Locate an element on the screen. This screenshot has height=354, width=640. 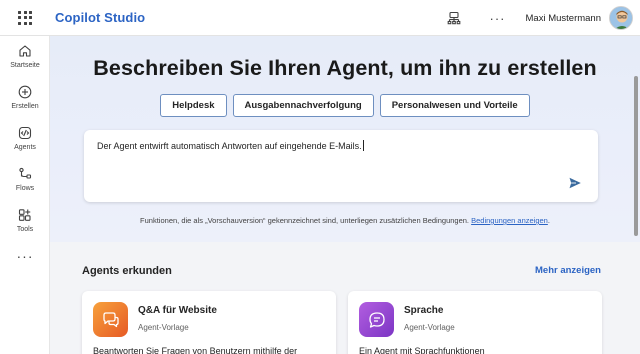
nav-label-tools: Tools is located at coordinates (25, 229).